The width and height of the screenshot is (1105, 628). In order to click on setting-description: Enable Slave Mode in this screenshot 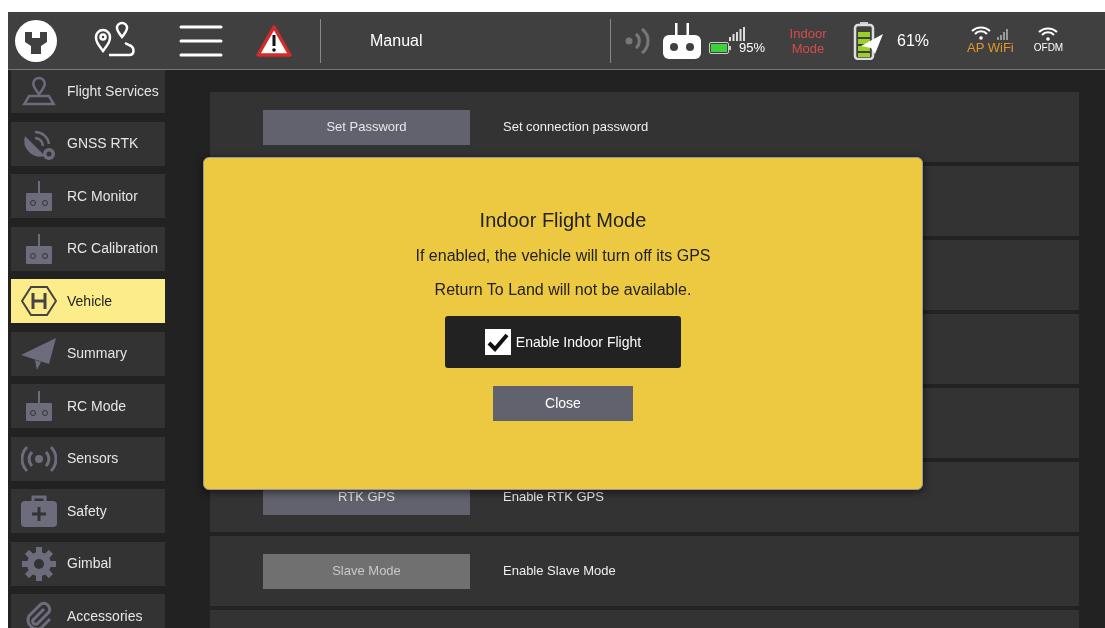, I will do `click(559, 571)`.